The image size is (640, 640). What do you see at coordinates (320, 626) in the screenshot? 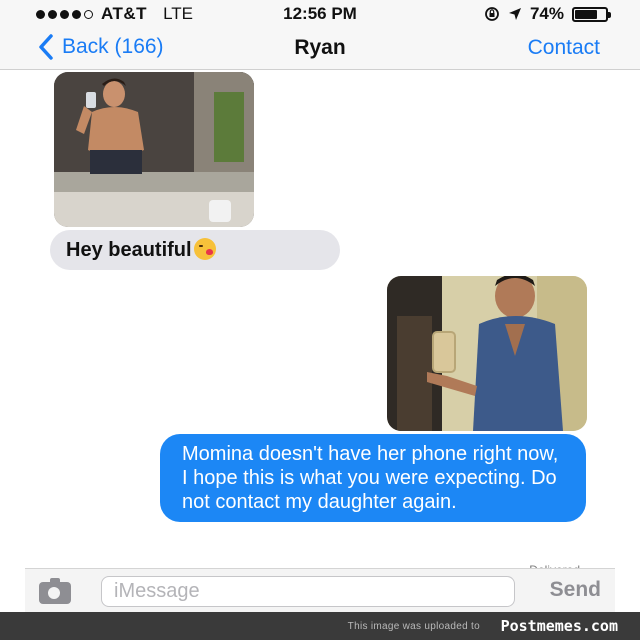
I see `watermark-bar: This image was uploaded to Postmemes.com` at bounding box center [320, 626].